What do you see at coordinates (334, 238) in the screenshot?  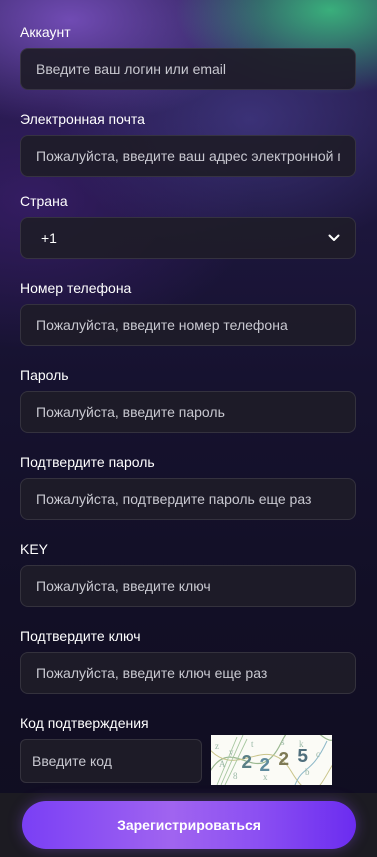 I see `chevron-down-icon` at bounding box center [334, 238].